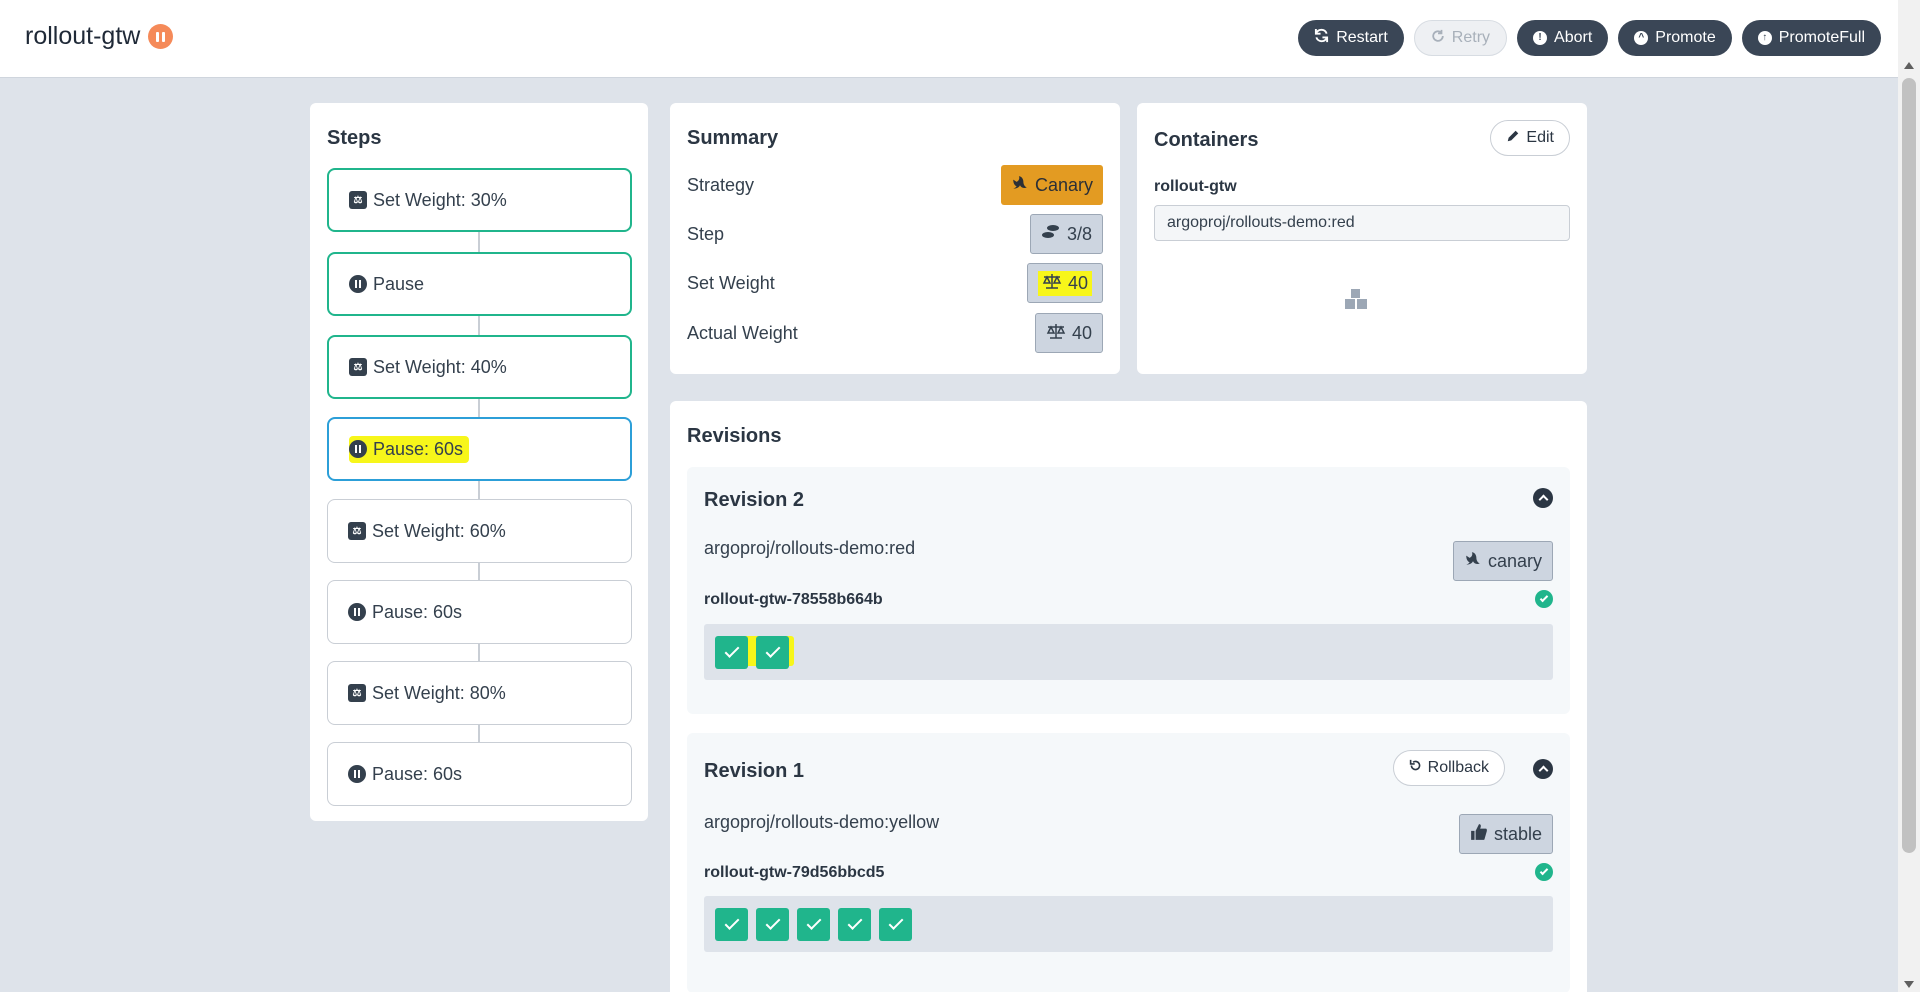 This screenshot has width=1920, height=992. What do you see at coordinates (1479, 834) in the screenshot?
I see `thumbs-up-icon` at bounding box center [1479, 834].